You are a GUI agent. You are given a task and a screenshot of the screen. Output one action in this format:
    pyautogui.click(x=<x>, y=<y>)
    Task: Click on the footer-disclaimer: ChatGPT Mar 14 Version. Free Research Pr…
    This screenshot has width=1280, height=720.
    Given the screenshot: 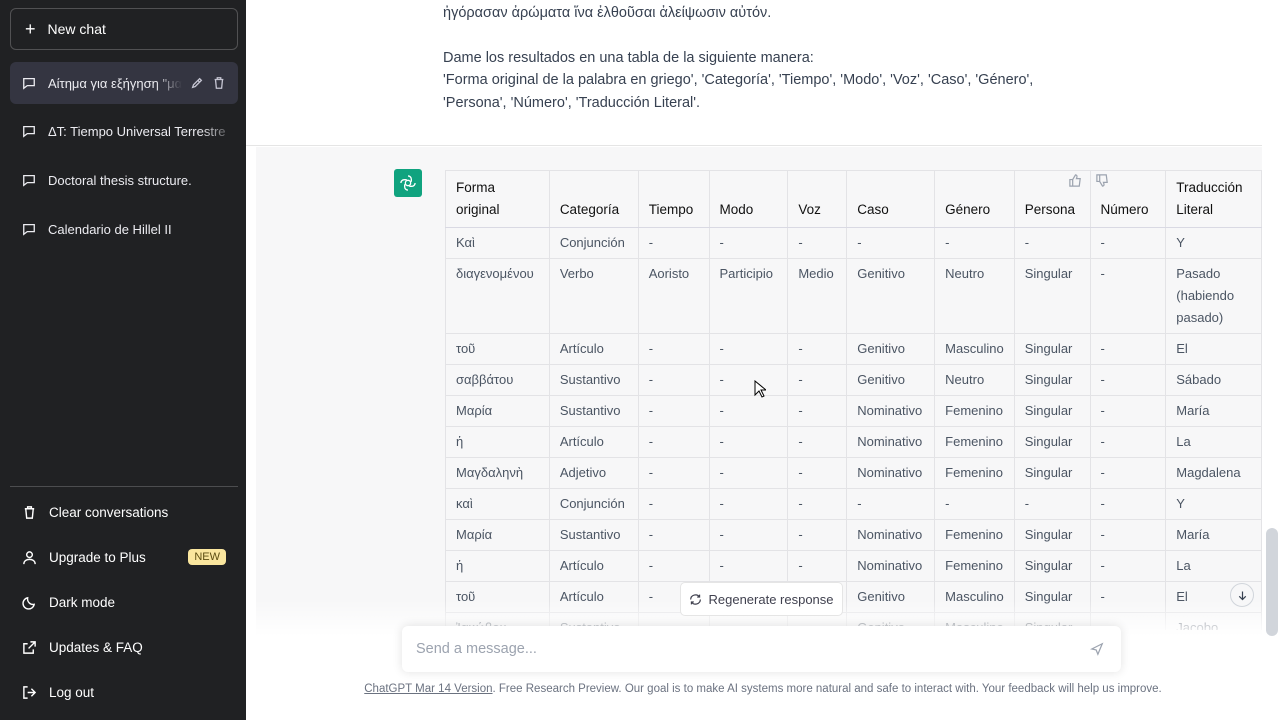 What is the action you would take?
    pyautogui.click(x=763, y=689)
    